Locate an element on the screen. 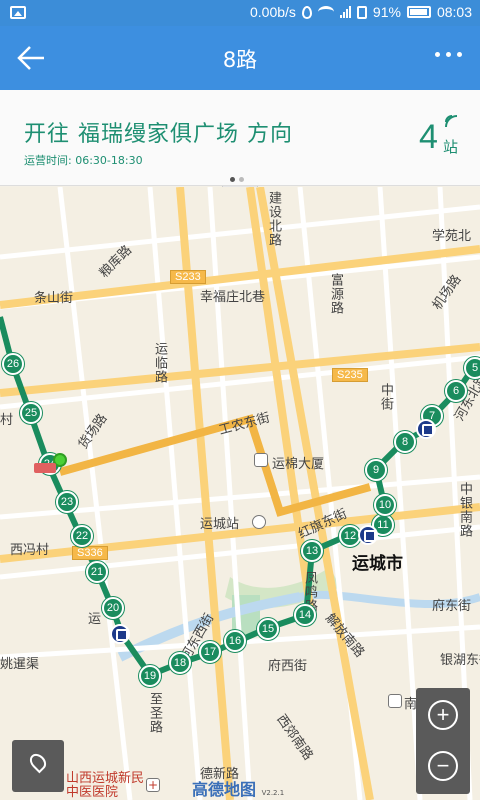 Image resolution: width=480 pixels, height=800 pixels. eta-count: 4 is located at coordinates (428, 137).